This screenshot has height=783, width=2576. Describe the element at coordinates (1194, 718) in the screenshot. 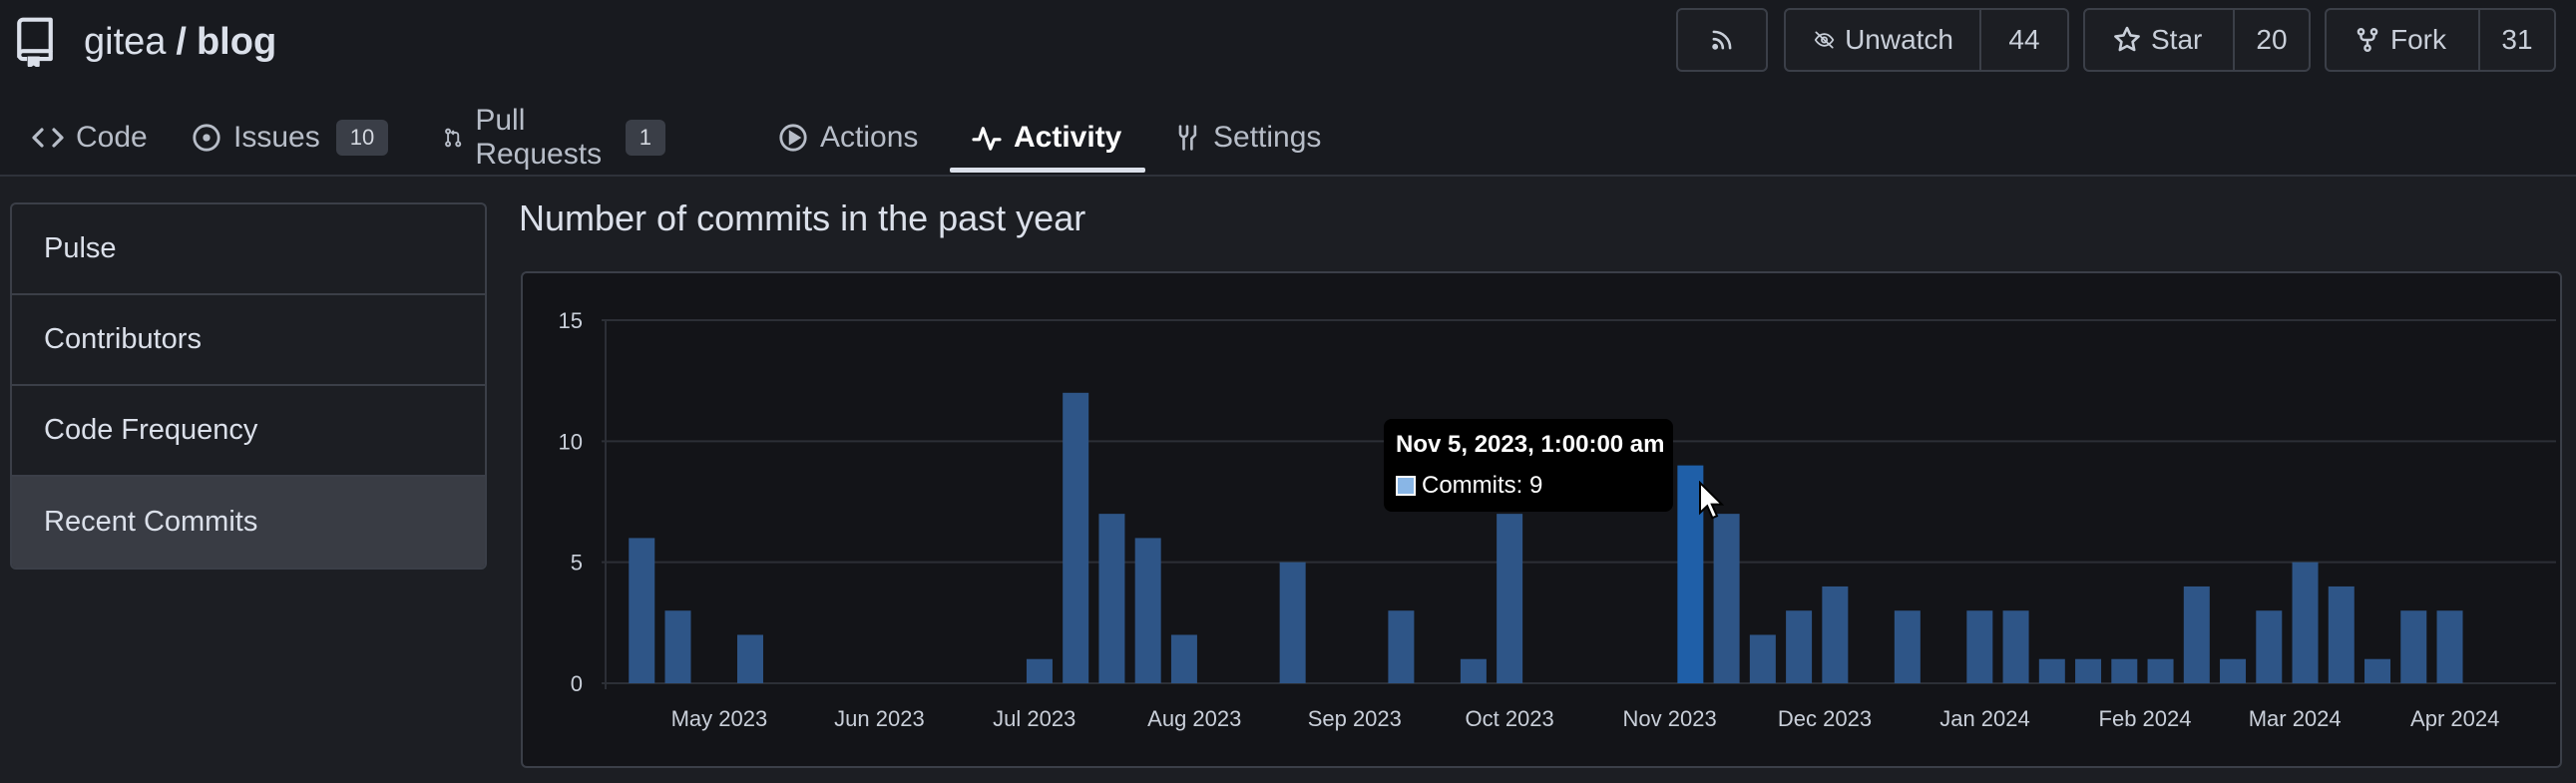

I see `x-tick-label: Aug 2023` at that location.